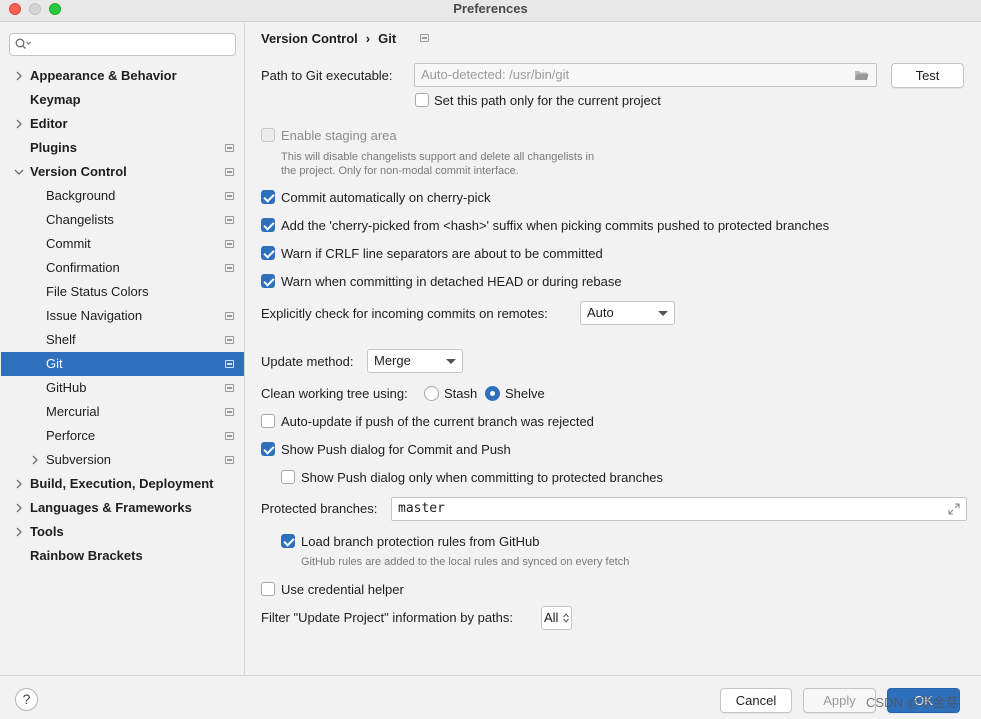 The height and width of the screenshot is (719, 981). Describe the element at coordinates (288, 477) in the screenshot. I see `push-protected-only-checkbox` at that location.